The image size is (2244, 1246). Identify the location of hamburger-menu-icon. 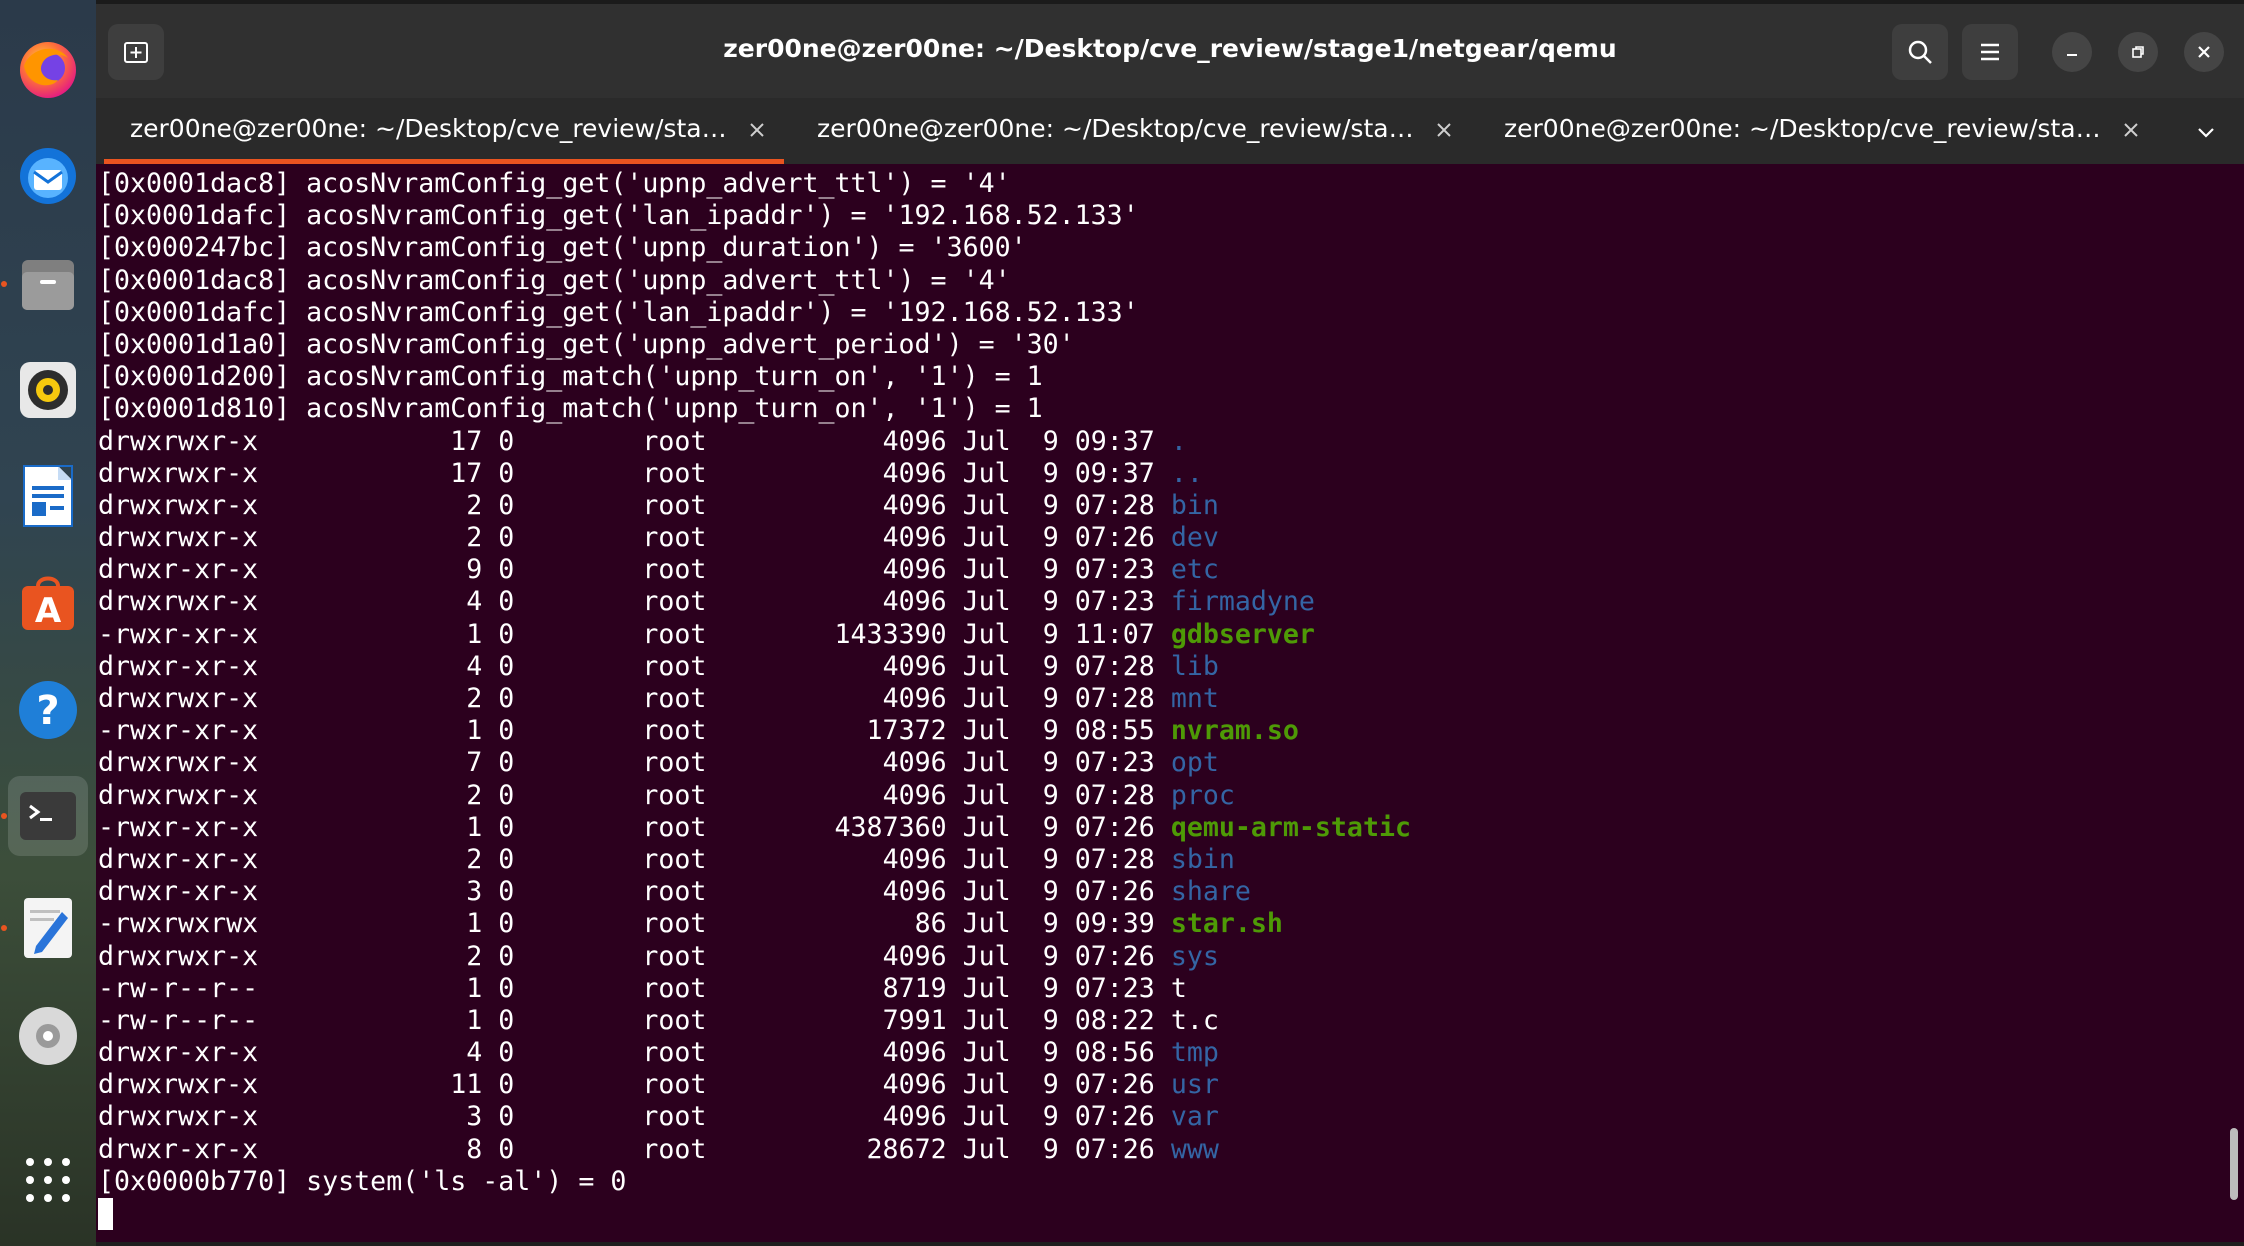
(1990, 52).